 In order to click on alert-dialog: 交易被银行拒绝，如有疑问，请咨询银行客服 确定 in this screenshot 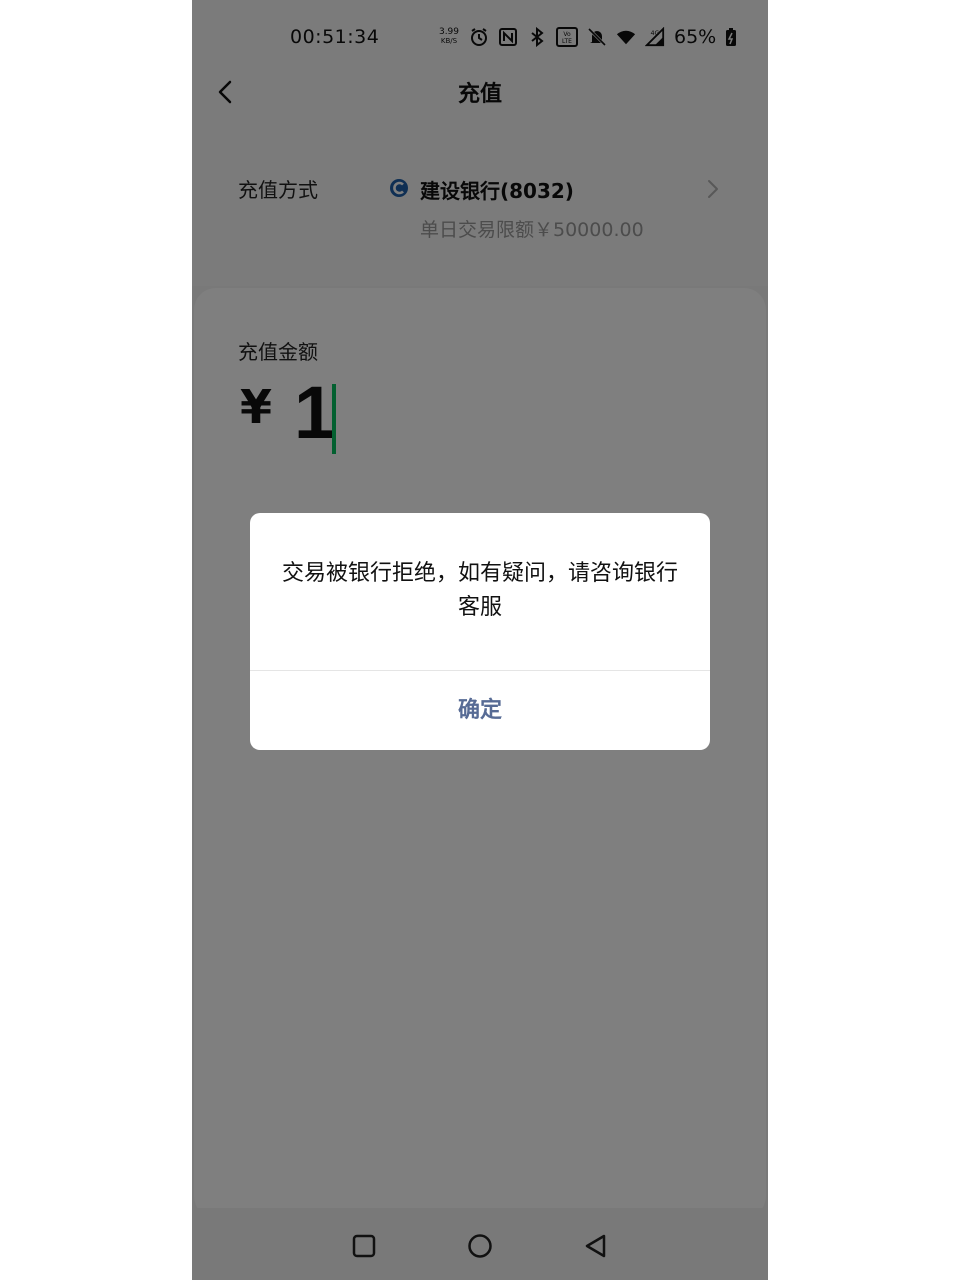, I will do `click(480, 631)`.